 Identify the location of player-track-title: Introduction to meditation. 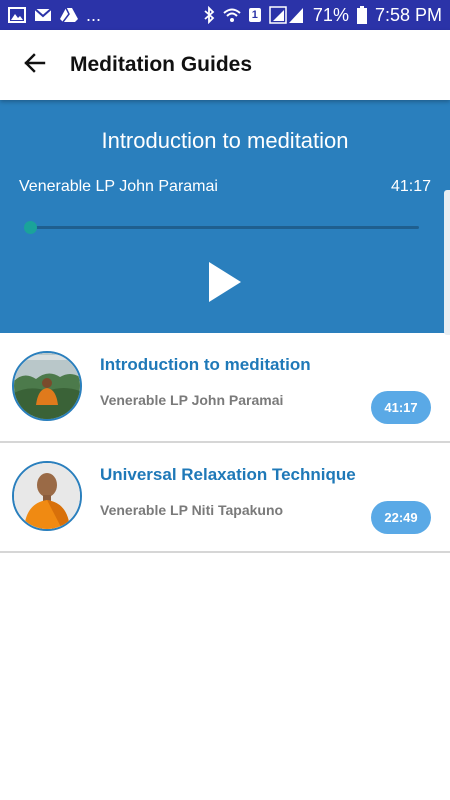
(225, 140).